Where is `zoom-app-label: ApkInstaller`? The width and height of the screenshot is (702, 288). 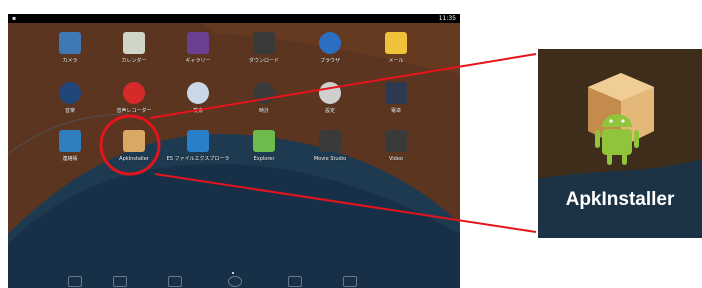 zoom-app-label: ApkInstaller is located at coordinates (620, 199).